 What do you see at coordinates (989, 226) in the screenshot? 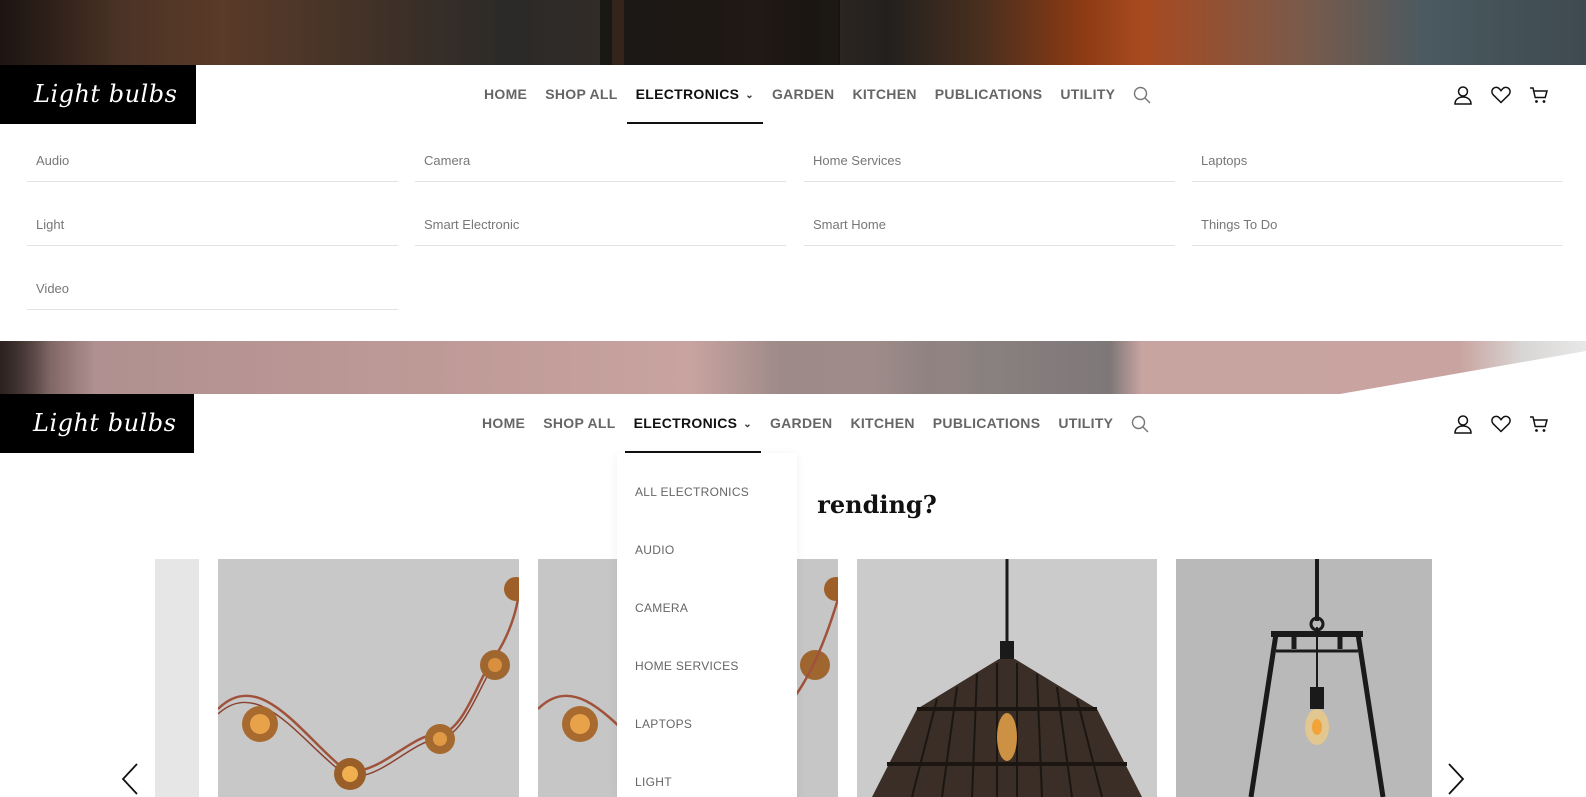
I see `mega-item-smart-home: Smart Home` at bounding box center [989, 226].